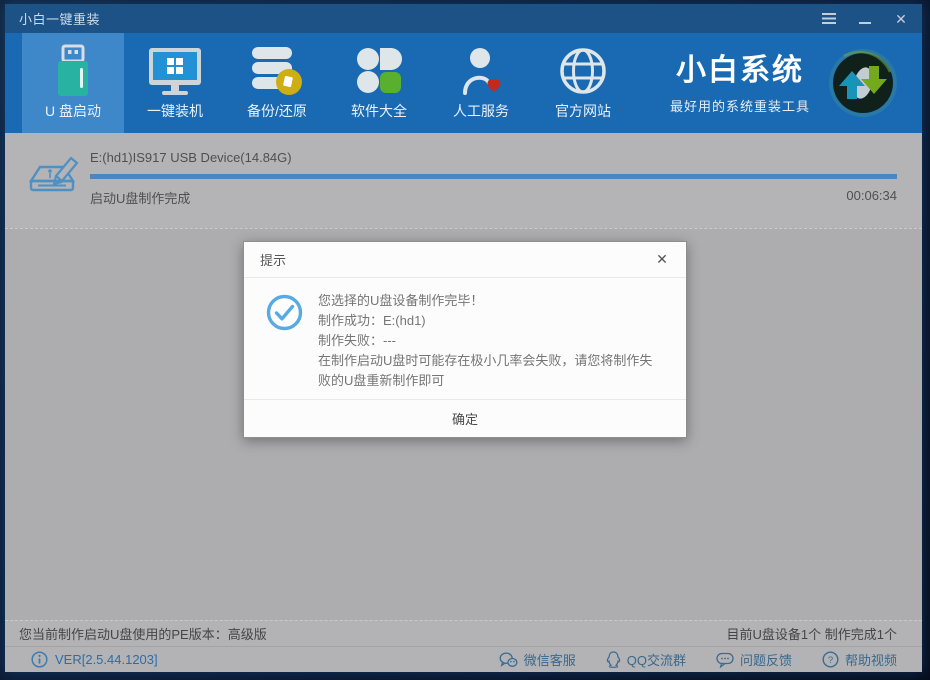 This screenshot has height=680, width=930. I want to click on tab-label: 备份/还原, so click(277, 111).